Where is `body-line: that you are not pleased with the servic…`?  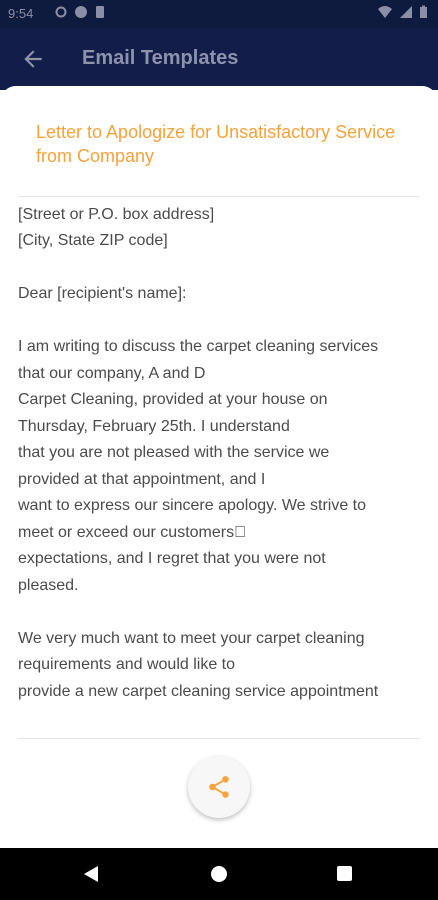 body-line: that you are not pleased with the servic… is located at coordinates (174, 452).